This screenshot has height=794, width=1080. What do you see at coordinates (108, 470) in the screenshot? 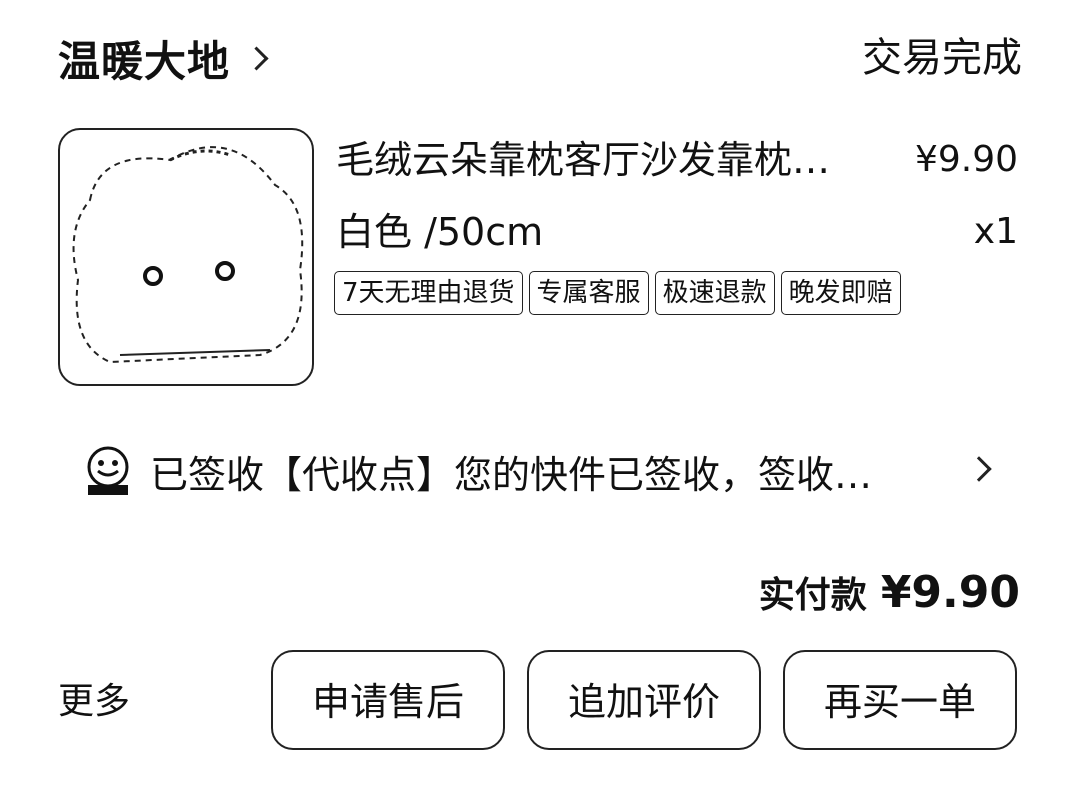
I see `pickup-station-icon` at bounding box center [108, 470].